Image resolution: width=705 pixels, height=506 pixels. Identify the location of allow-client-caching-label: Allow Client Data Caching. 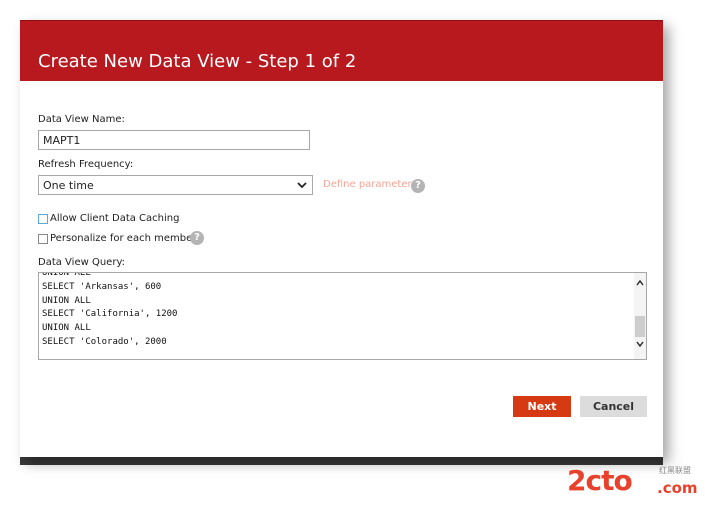
(115, 218).